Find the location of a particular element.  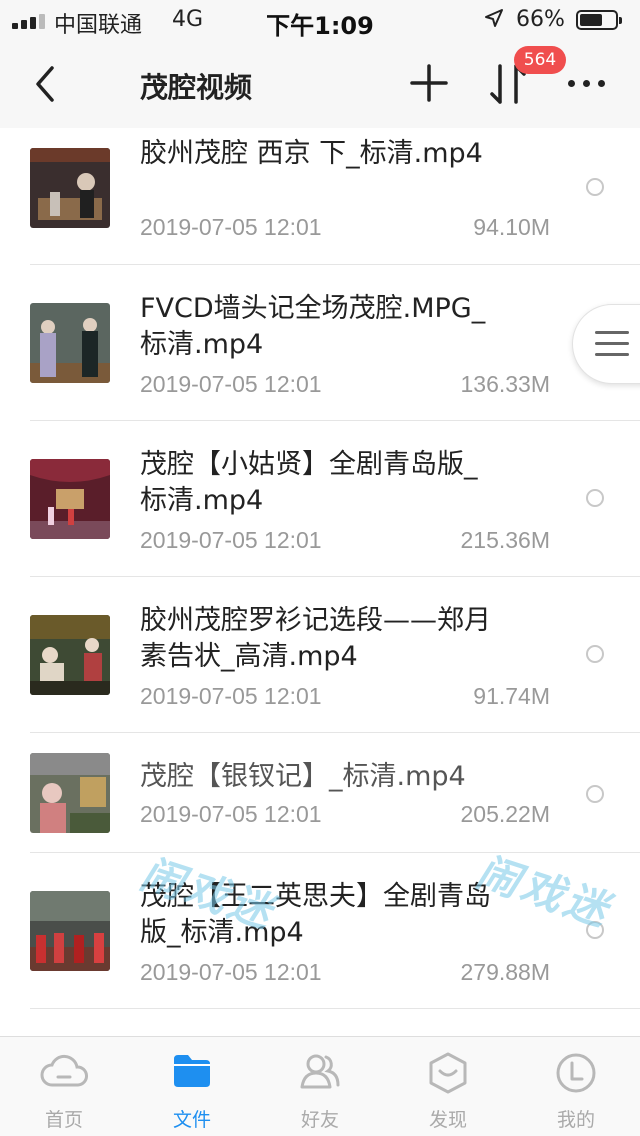

tab-friends: 好友 is located at coordinates (320, 1086).